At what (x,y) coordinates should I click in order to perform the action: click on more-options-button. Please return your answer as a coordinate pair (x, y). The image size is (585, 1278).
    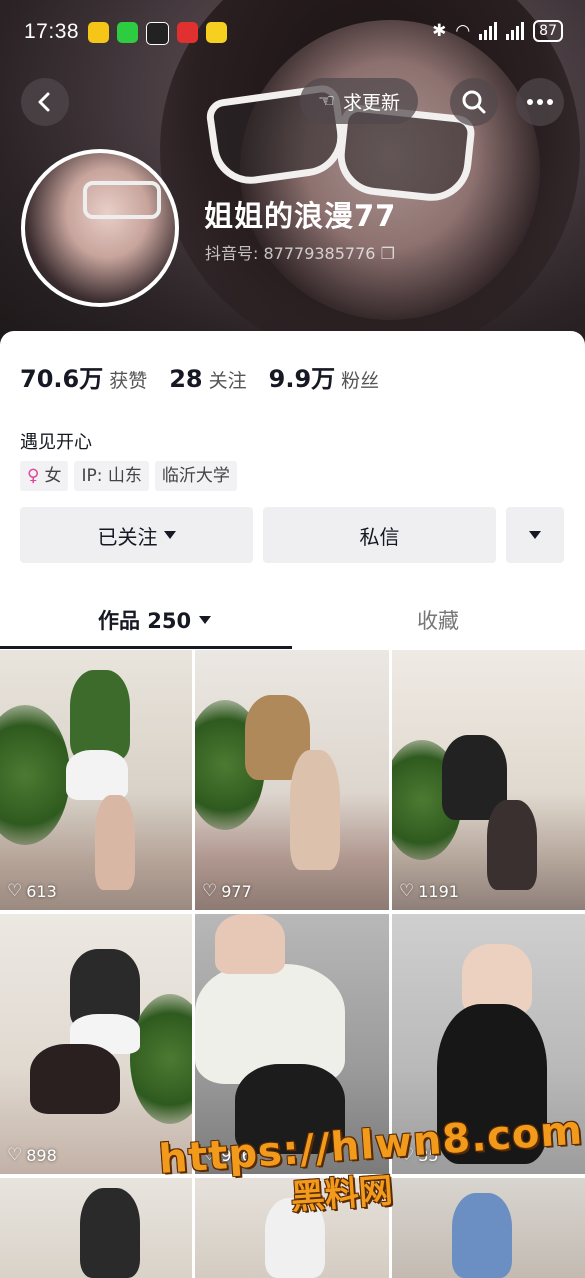
    Looking at the image, I should click on (535, 535).